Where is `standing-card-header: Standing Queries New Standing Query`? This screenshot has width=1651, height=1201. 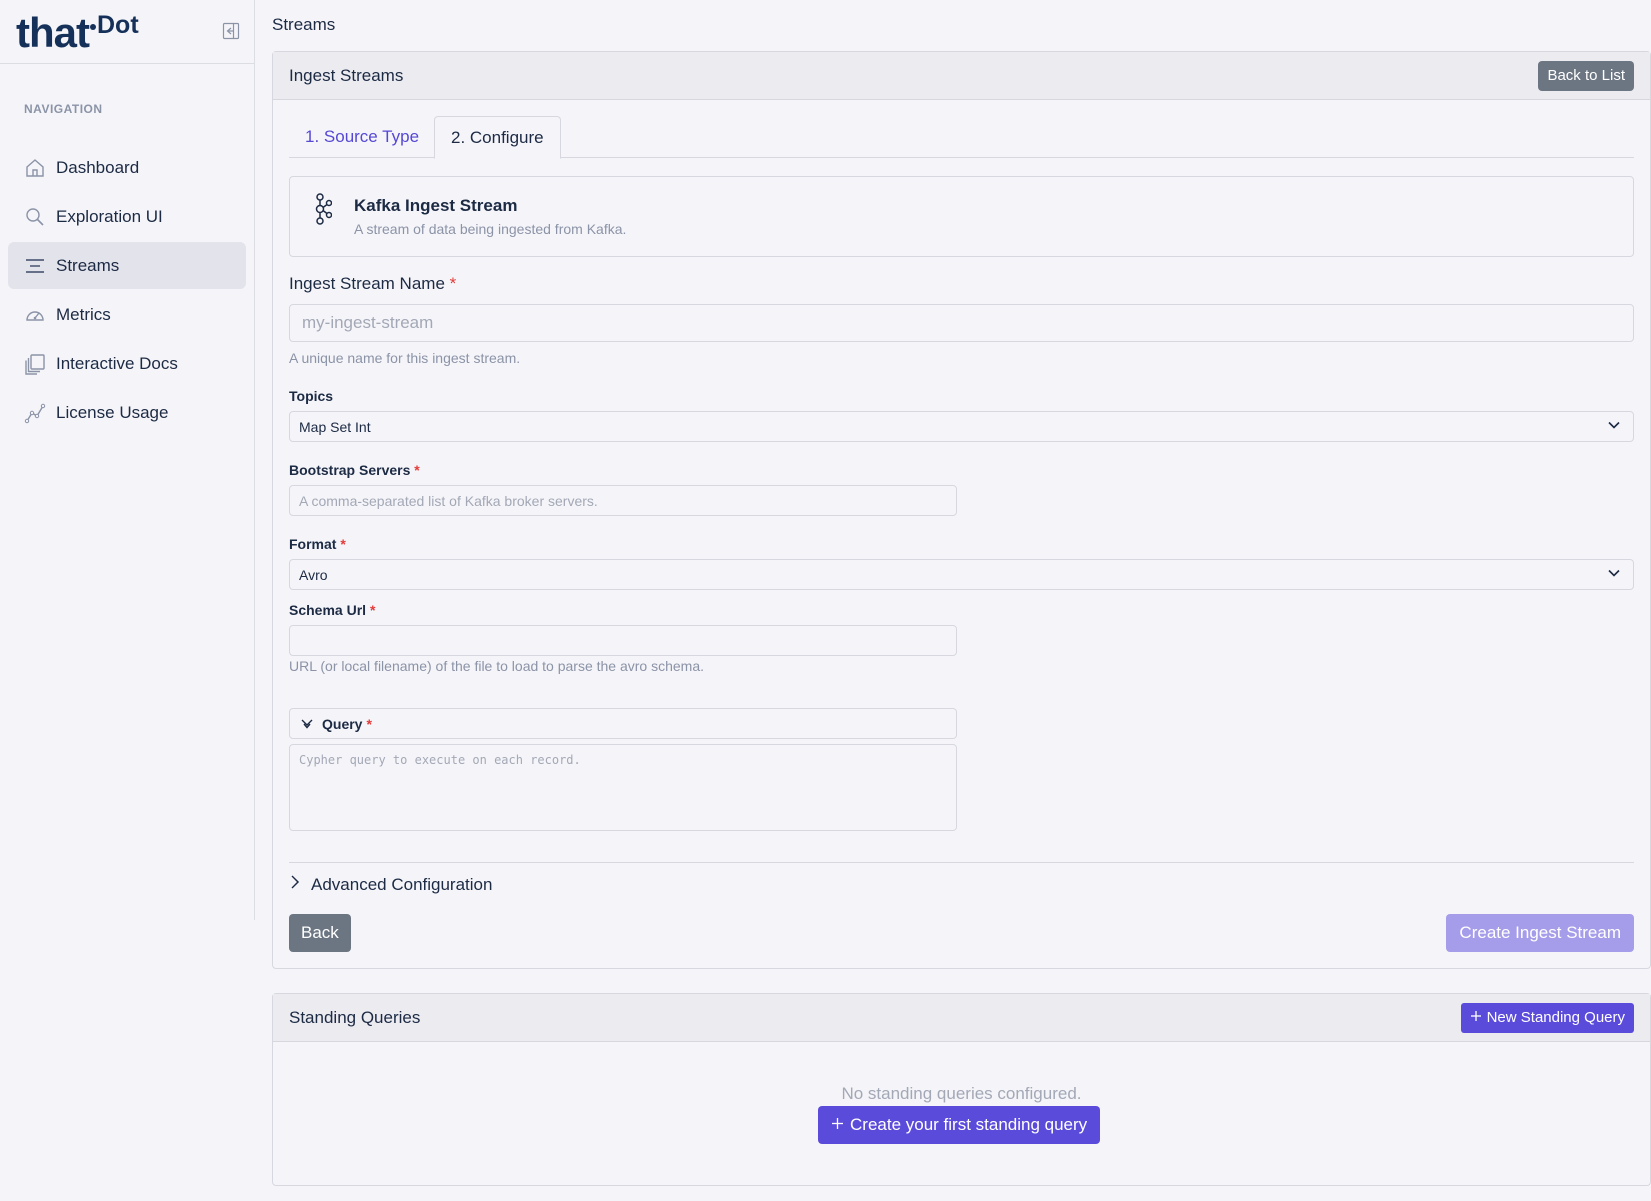 standing-card-header: Standing Queries New Standing Query is located at coordinates (961, 1018).